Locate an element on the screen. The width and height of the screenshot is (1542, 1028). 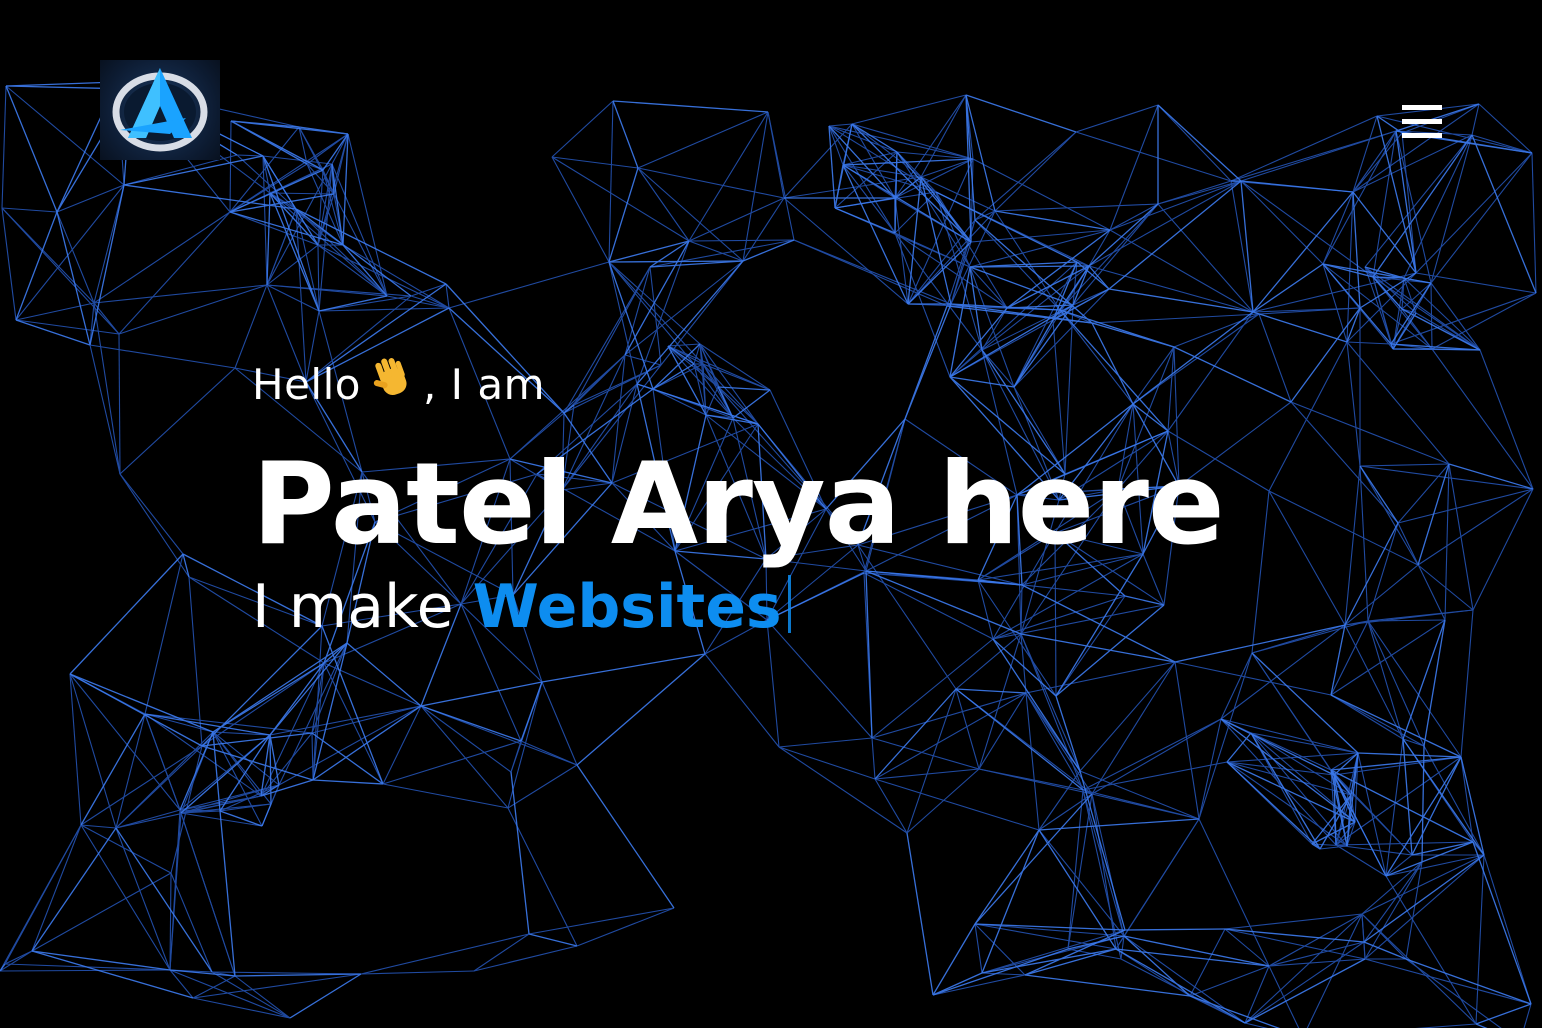
brand-logo is located at coordinates (160, 110).